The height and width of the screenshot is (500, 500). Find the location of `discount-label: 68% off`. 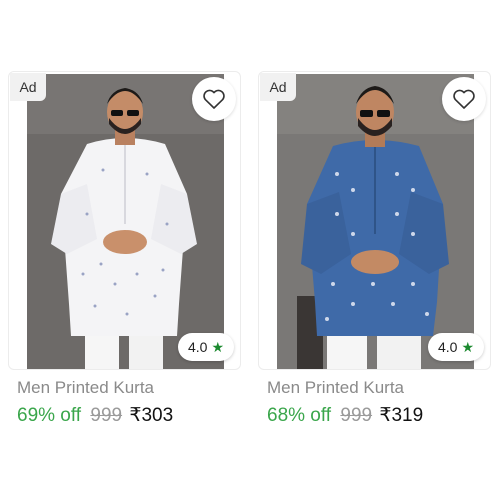

discount-label: 68% off is located at coordinates (299, 415).